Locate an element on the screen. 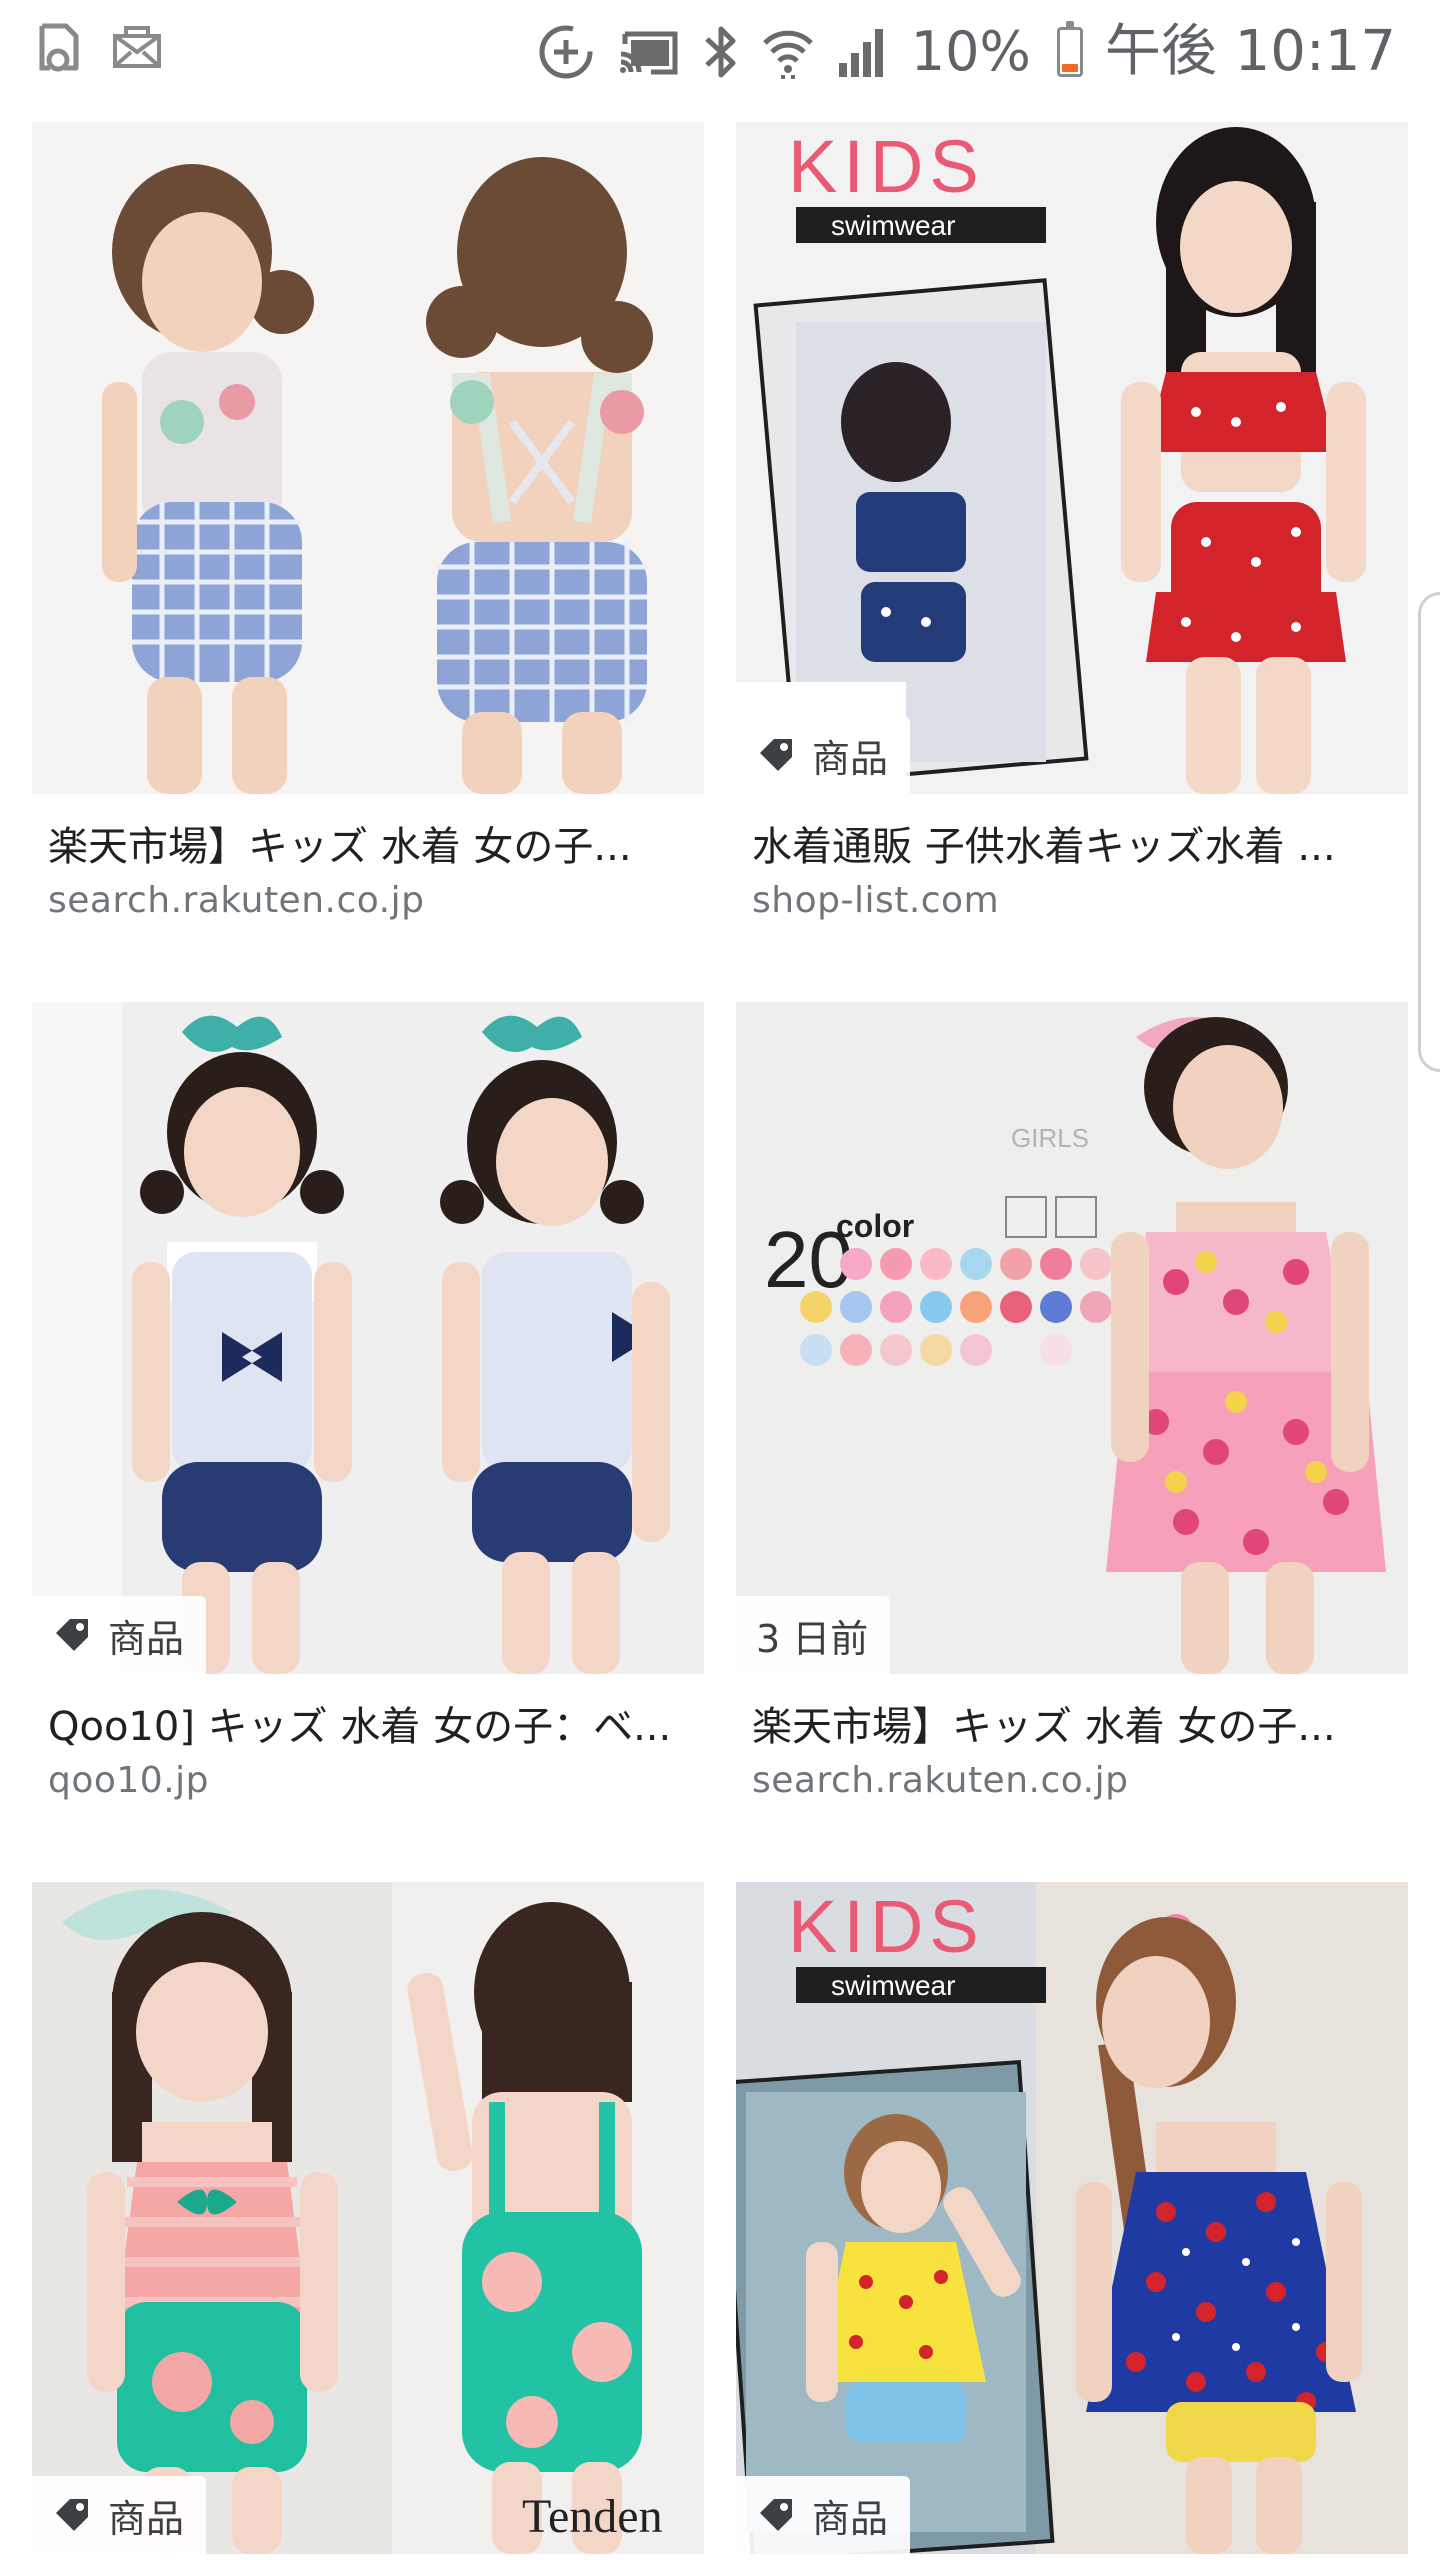  result-thumbnail: 商品 is located at coordinates (368, 1338).